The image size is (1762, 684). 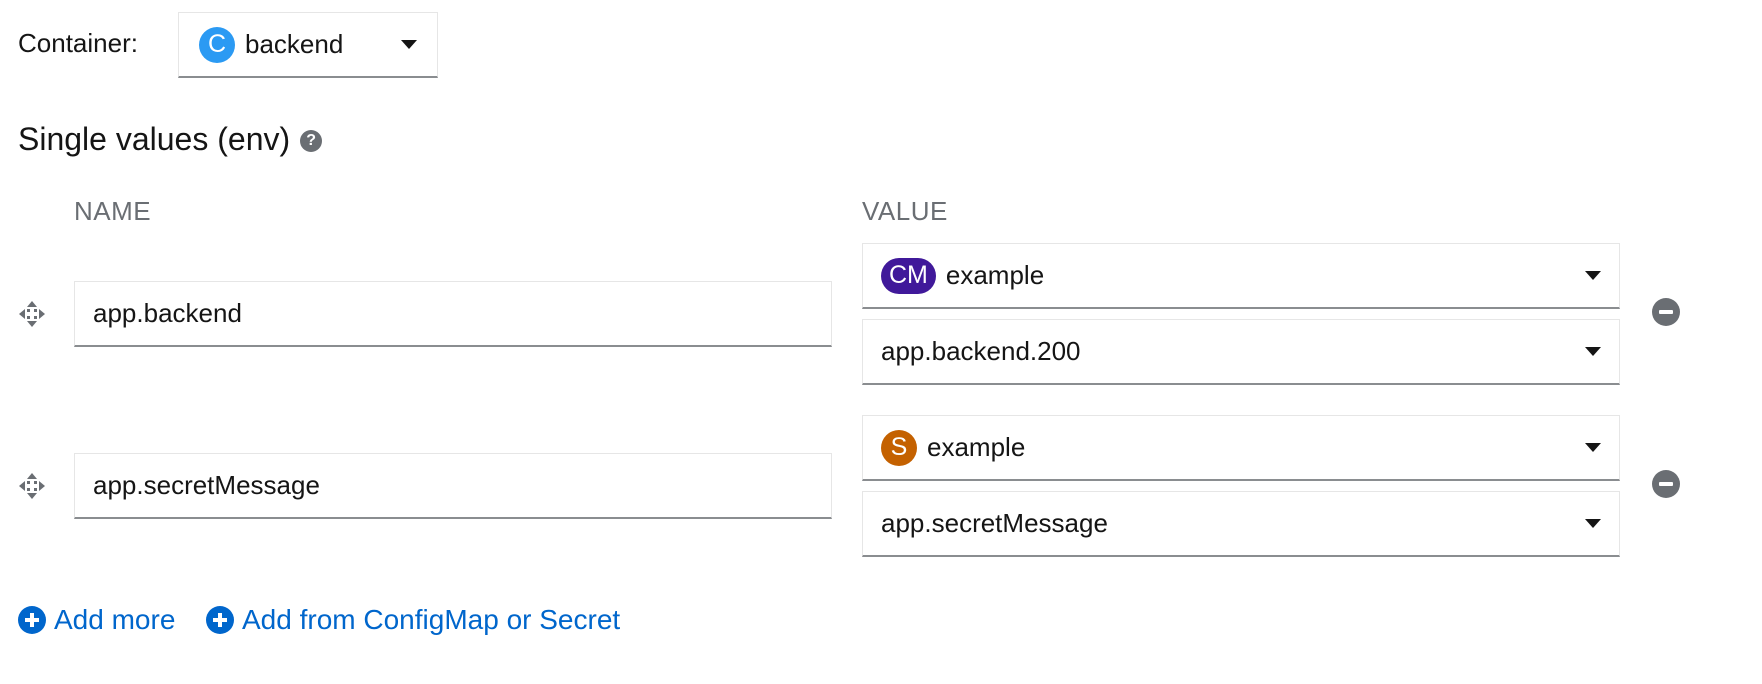 What do you see at coordinates (206, 485) in the screenshot?
I see `env-name-value: app.secretMessage` at bounding box center [206, 485].